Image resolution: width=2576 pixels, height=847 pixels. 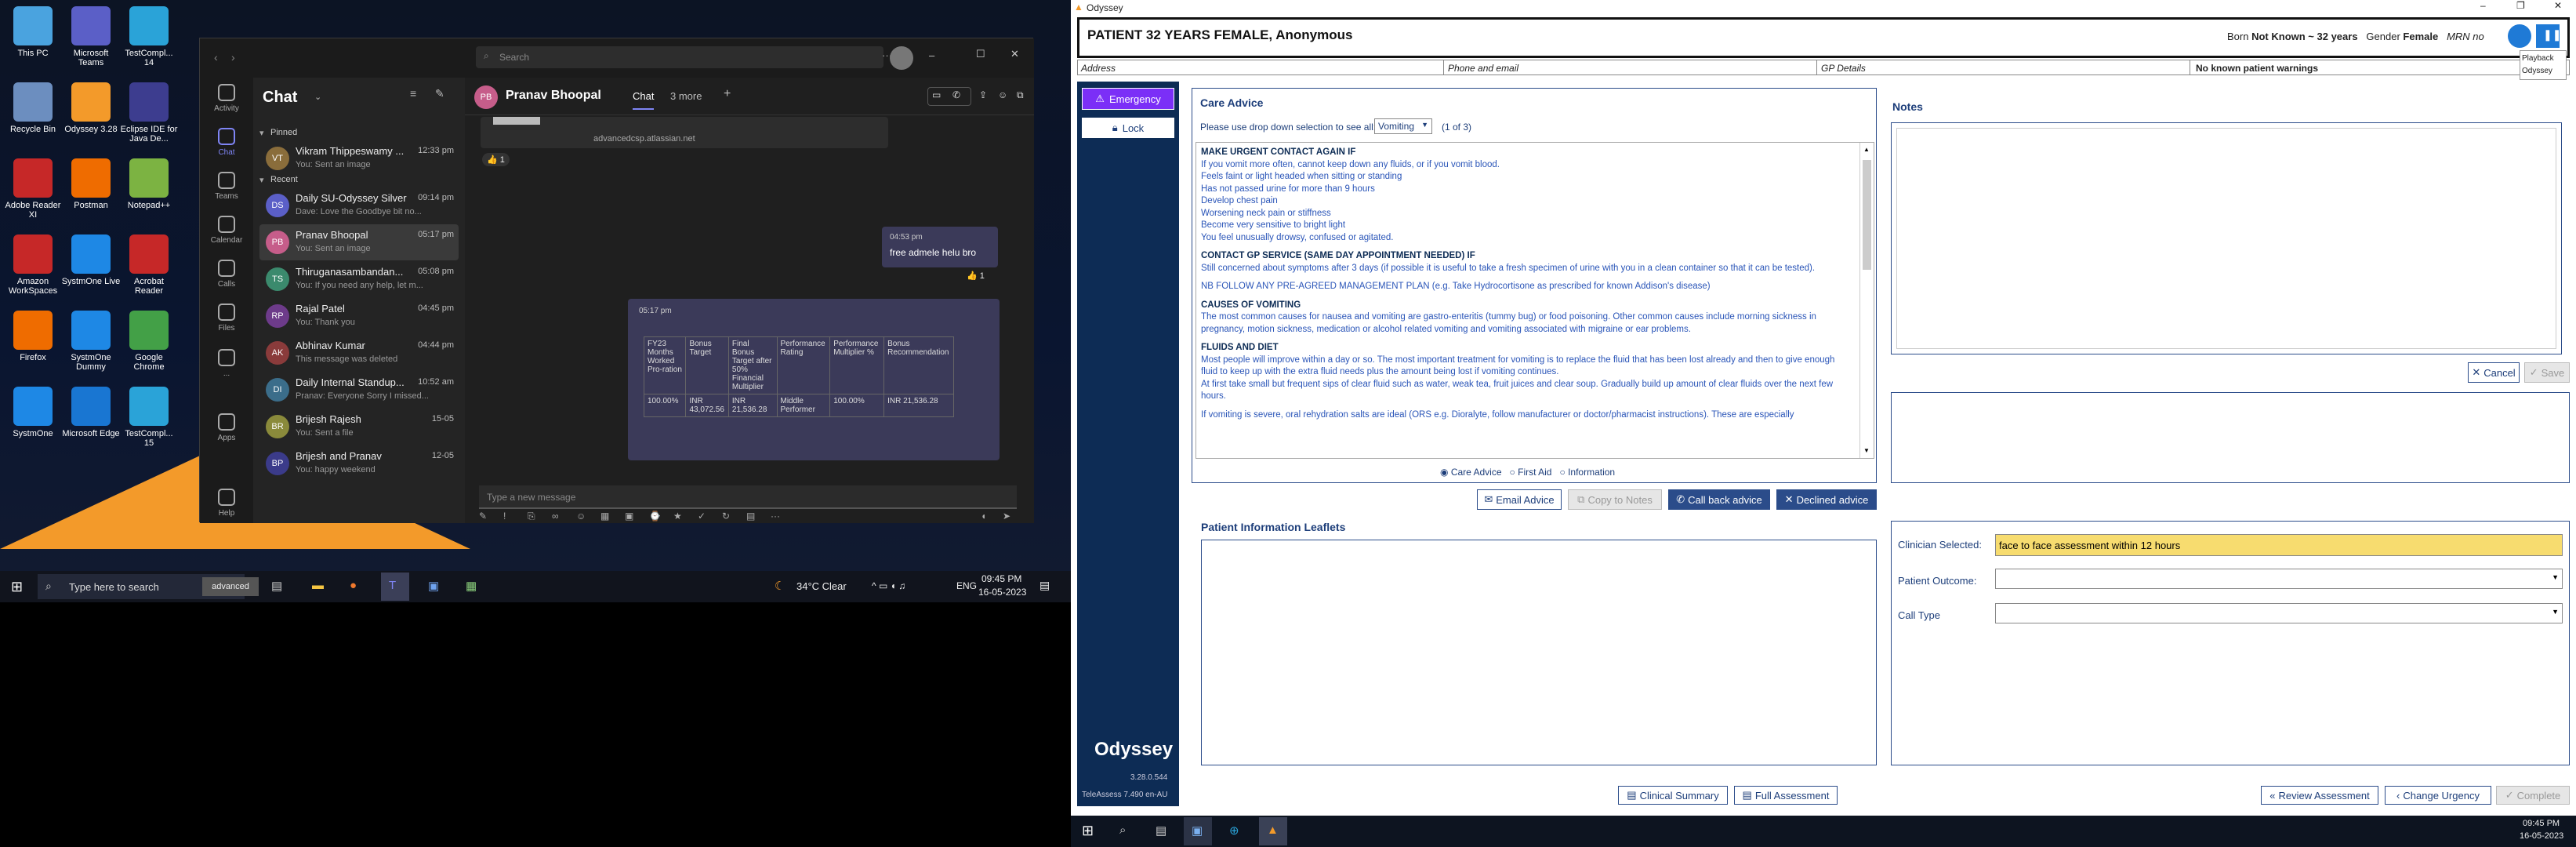 What do you see at coordinates (655, 516) in the screenshot?
I see `schedule-icon: ⌚` at bounding box center [655, 516].